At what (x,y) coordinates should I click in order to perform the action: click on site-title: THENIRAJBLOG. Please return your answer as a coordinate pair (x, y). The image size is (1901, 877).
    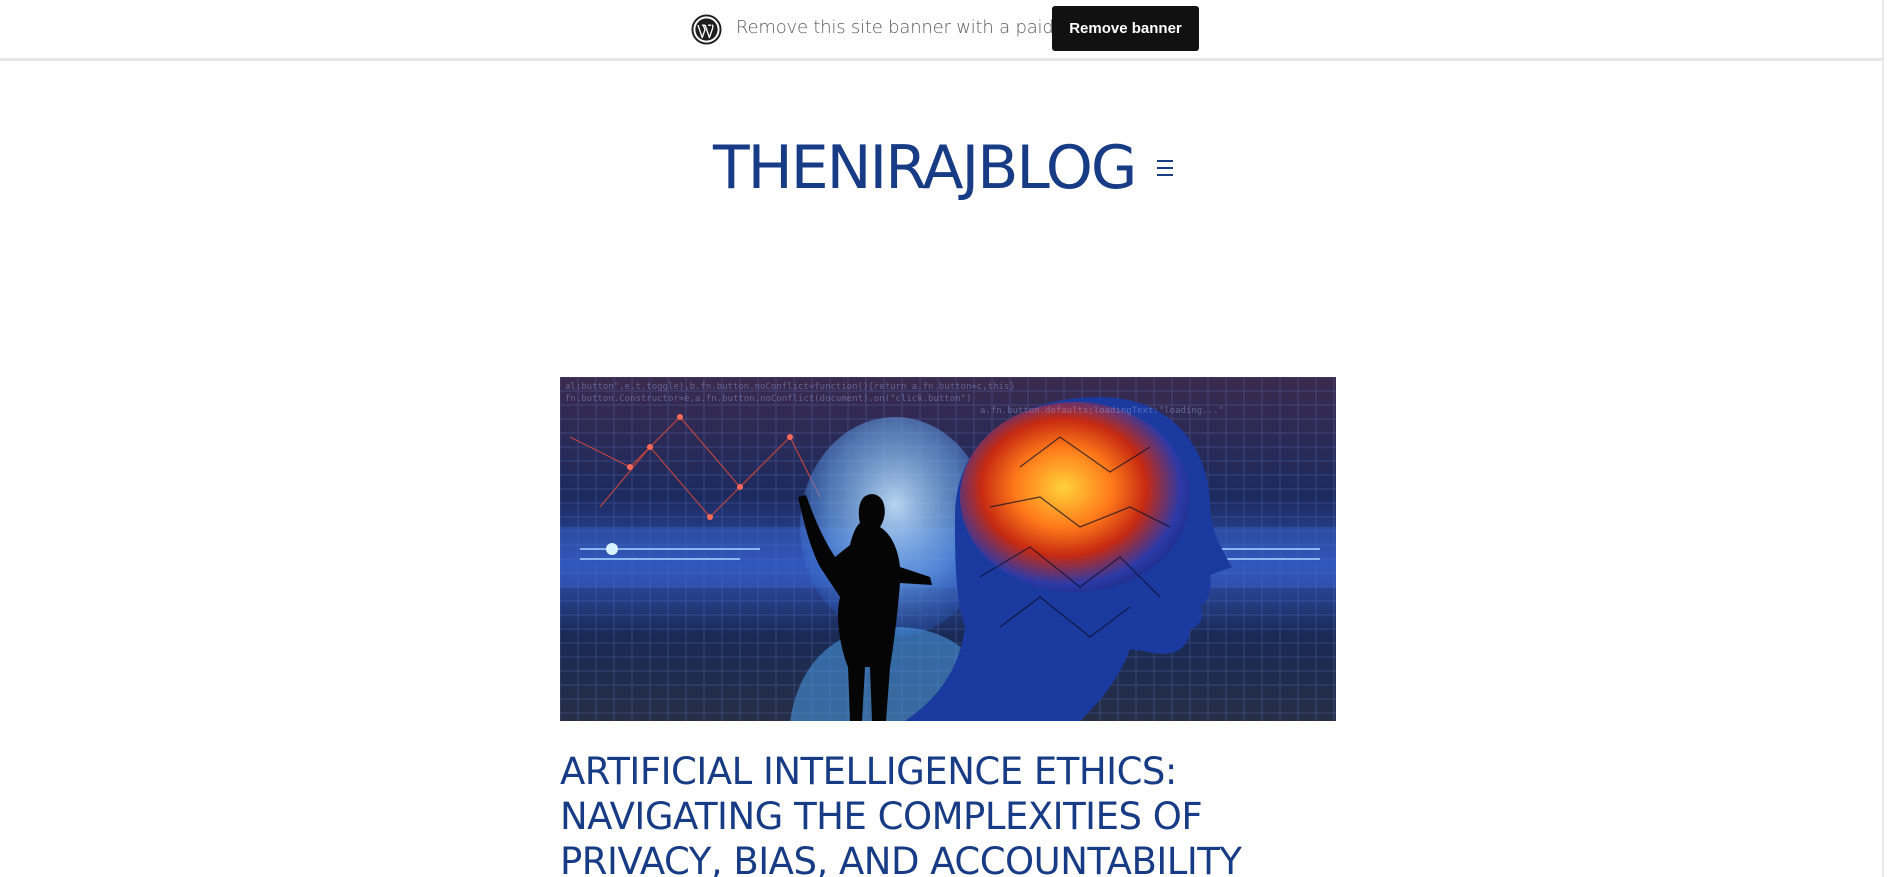
    Looking at the image, I should click on (925, 168).